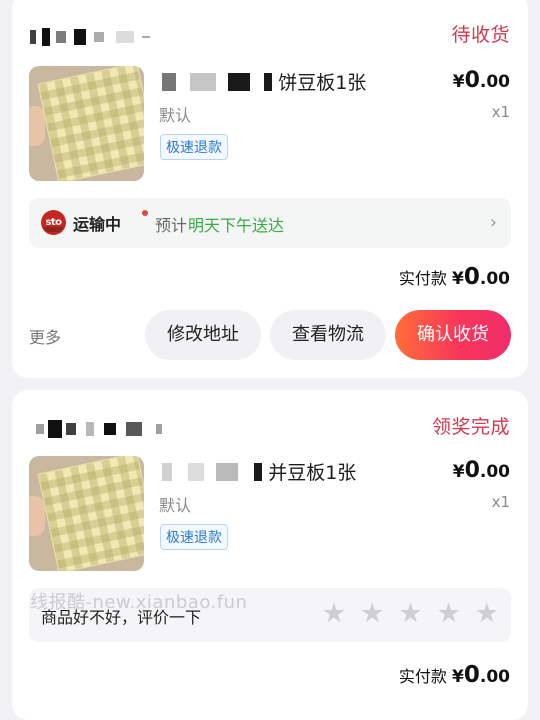 The height and width of the screenshot is (720, 540). Describe the element at coordinates (145, 213) in the screenshot. I see `notification-dot-icon` at that location.